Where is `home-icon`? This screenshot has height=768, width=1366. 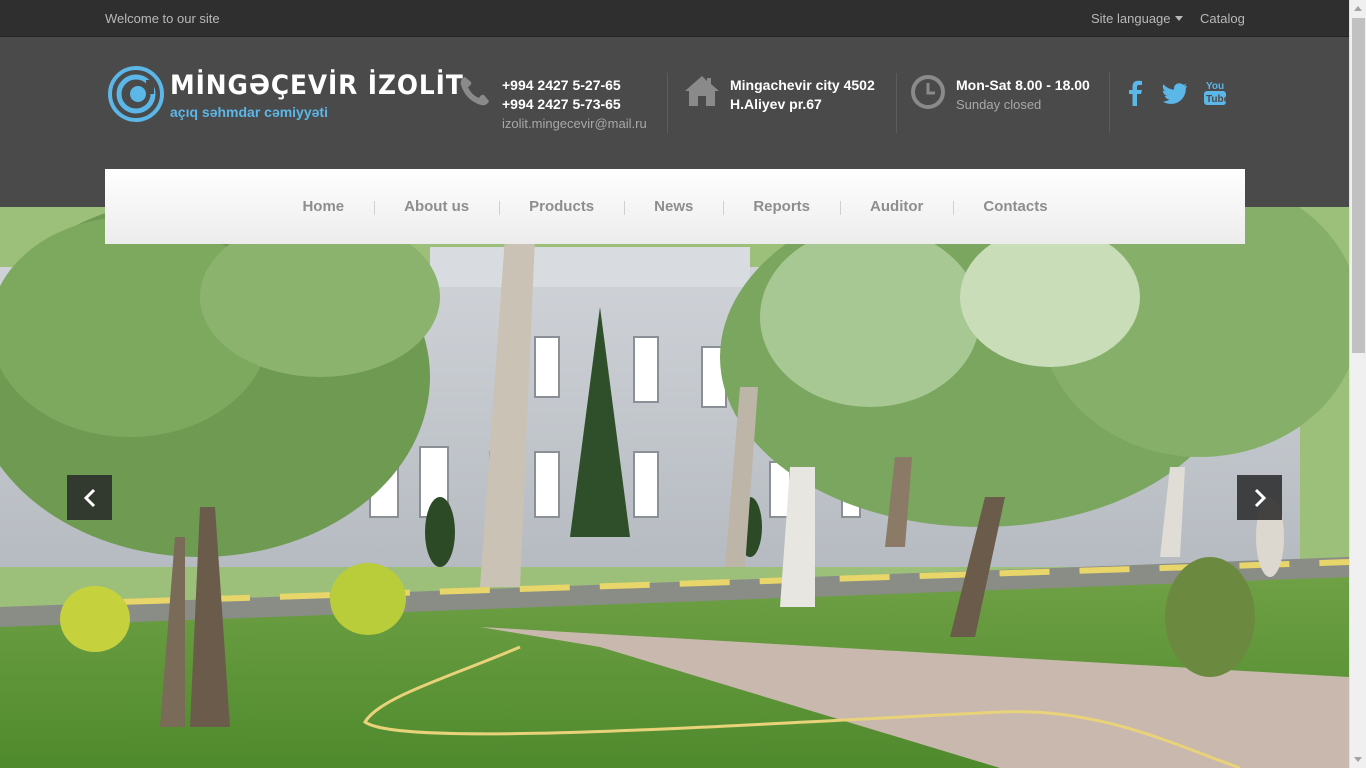 home-icon is located at coordinates (702, 91).